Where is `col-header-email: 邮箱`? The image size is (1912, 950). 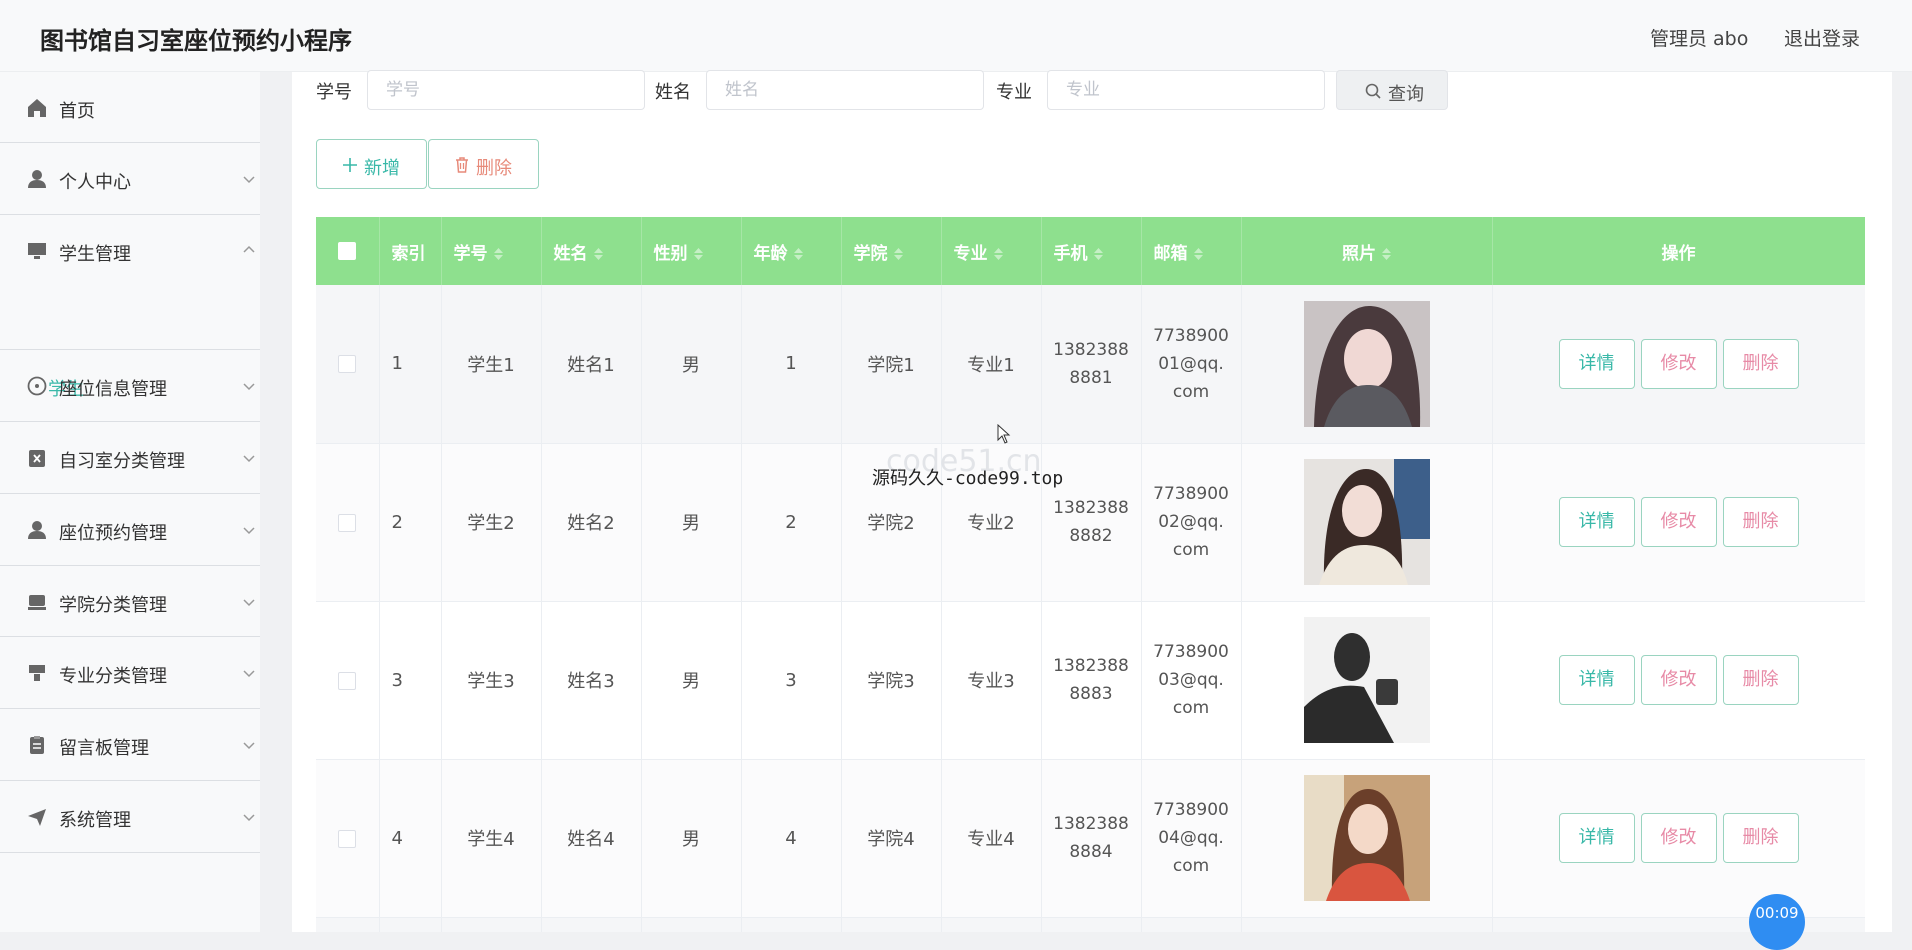 col-header-email: 邮箱 is located at coordinates (1191, 251).